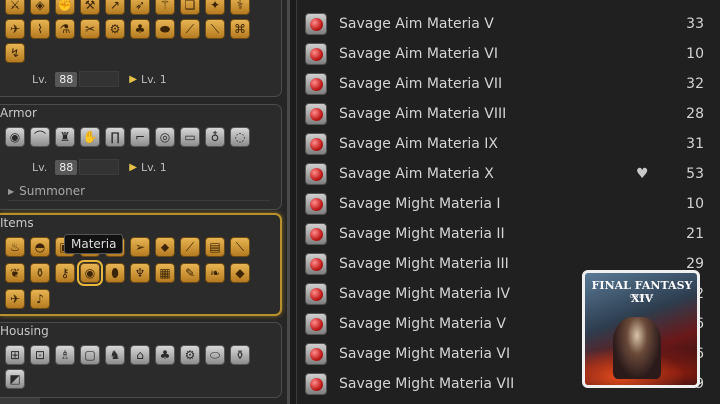 This screenshot has height=404, width=720. I want to click on weapons-row-3: ↯, so click(15, 53).